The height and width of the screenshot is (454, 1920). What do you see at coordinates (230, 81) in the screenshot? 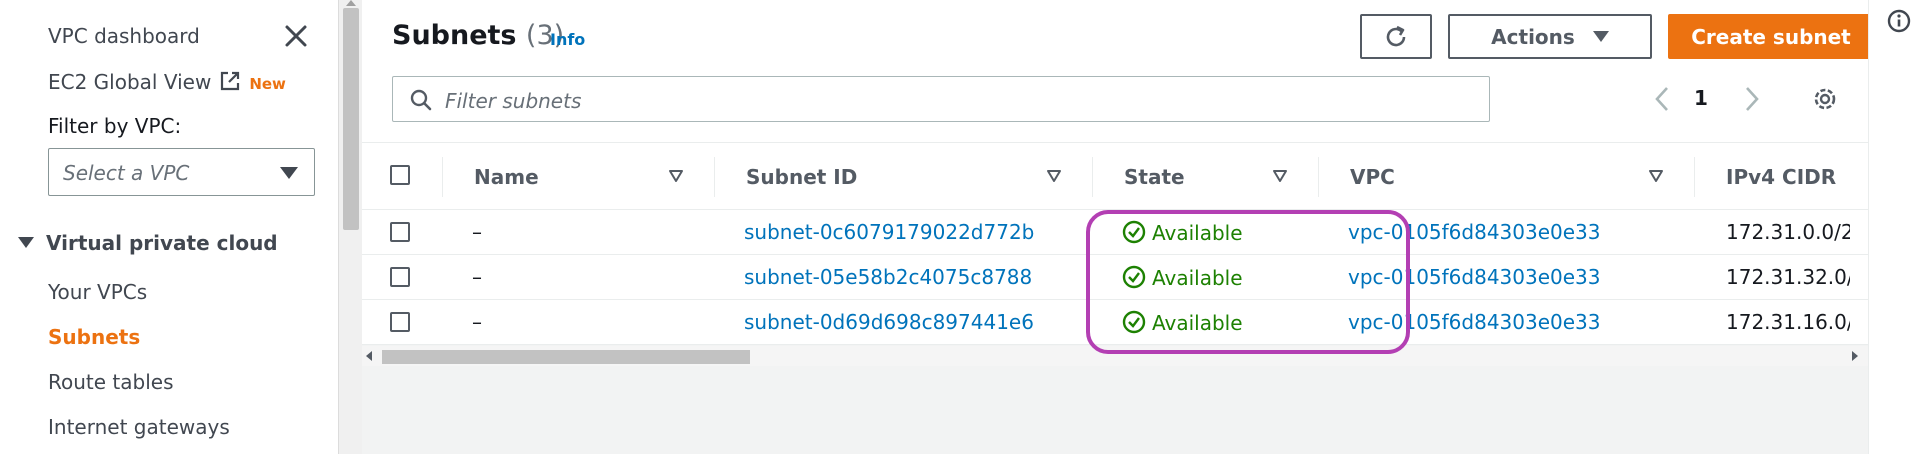
I see `external-link-icon` at bounding box center [230, 81].